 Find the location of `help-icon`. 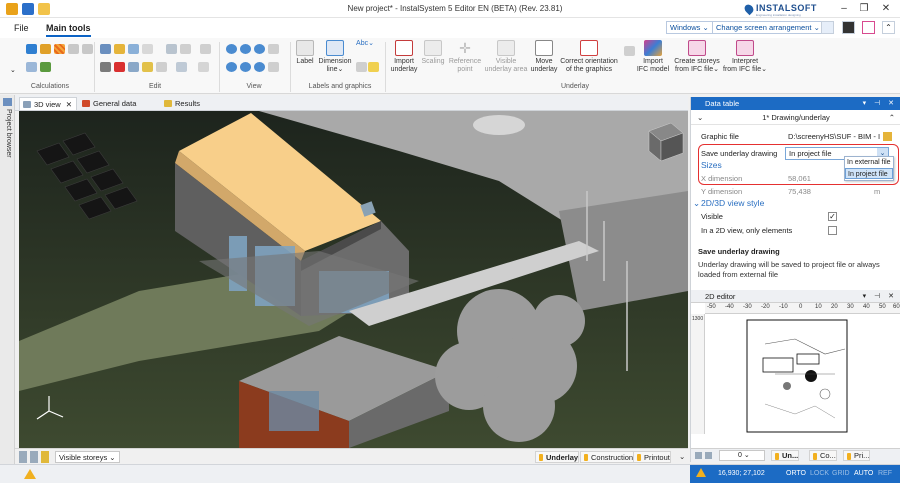

help-icon is located at coordinates (868, 27).